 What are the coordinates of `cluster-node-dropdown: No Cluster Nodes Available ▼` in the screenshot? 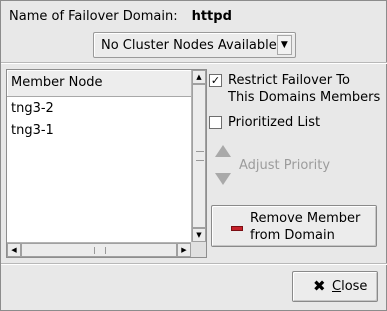 It's located at (194, 45).